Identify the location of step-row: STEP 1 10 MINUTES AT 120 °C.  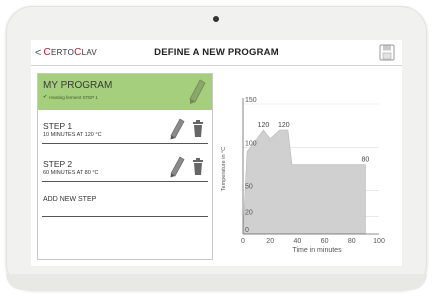
(125, 131).